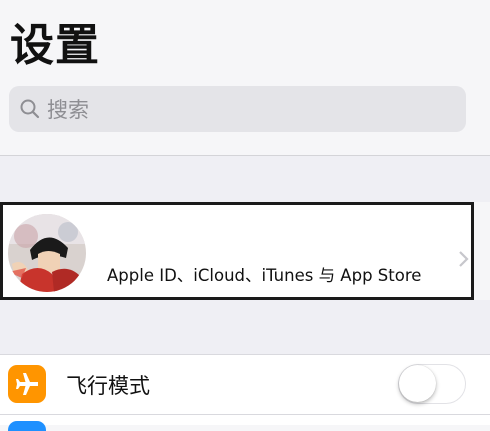  I want to click on apple-id-label: Apple ID、iCloud、iTunes 与 App Store, so click(264, 275).